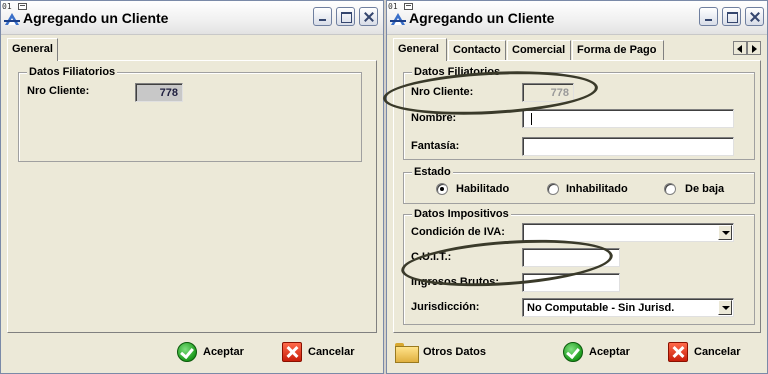 The width and height of the screenshot is (768, 374). I want to click on tab-strip: General, so click(192, 49).